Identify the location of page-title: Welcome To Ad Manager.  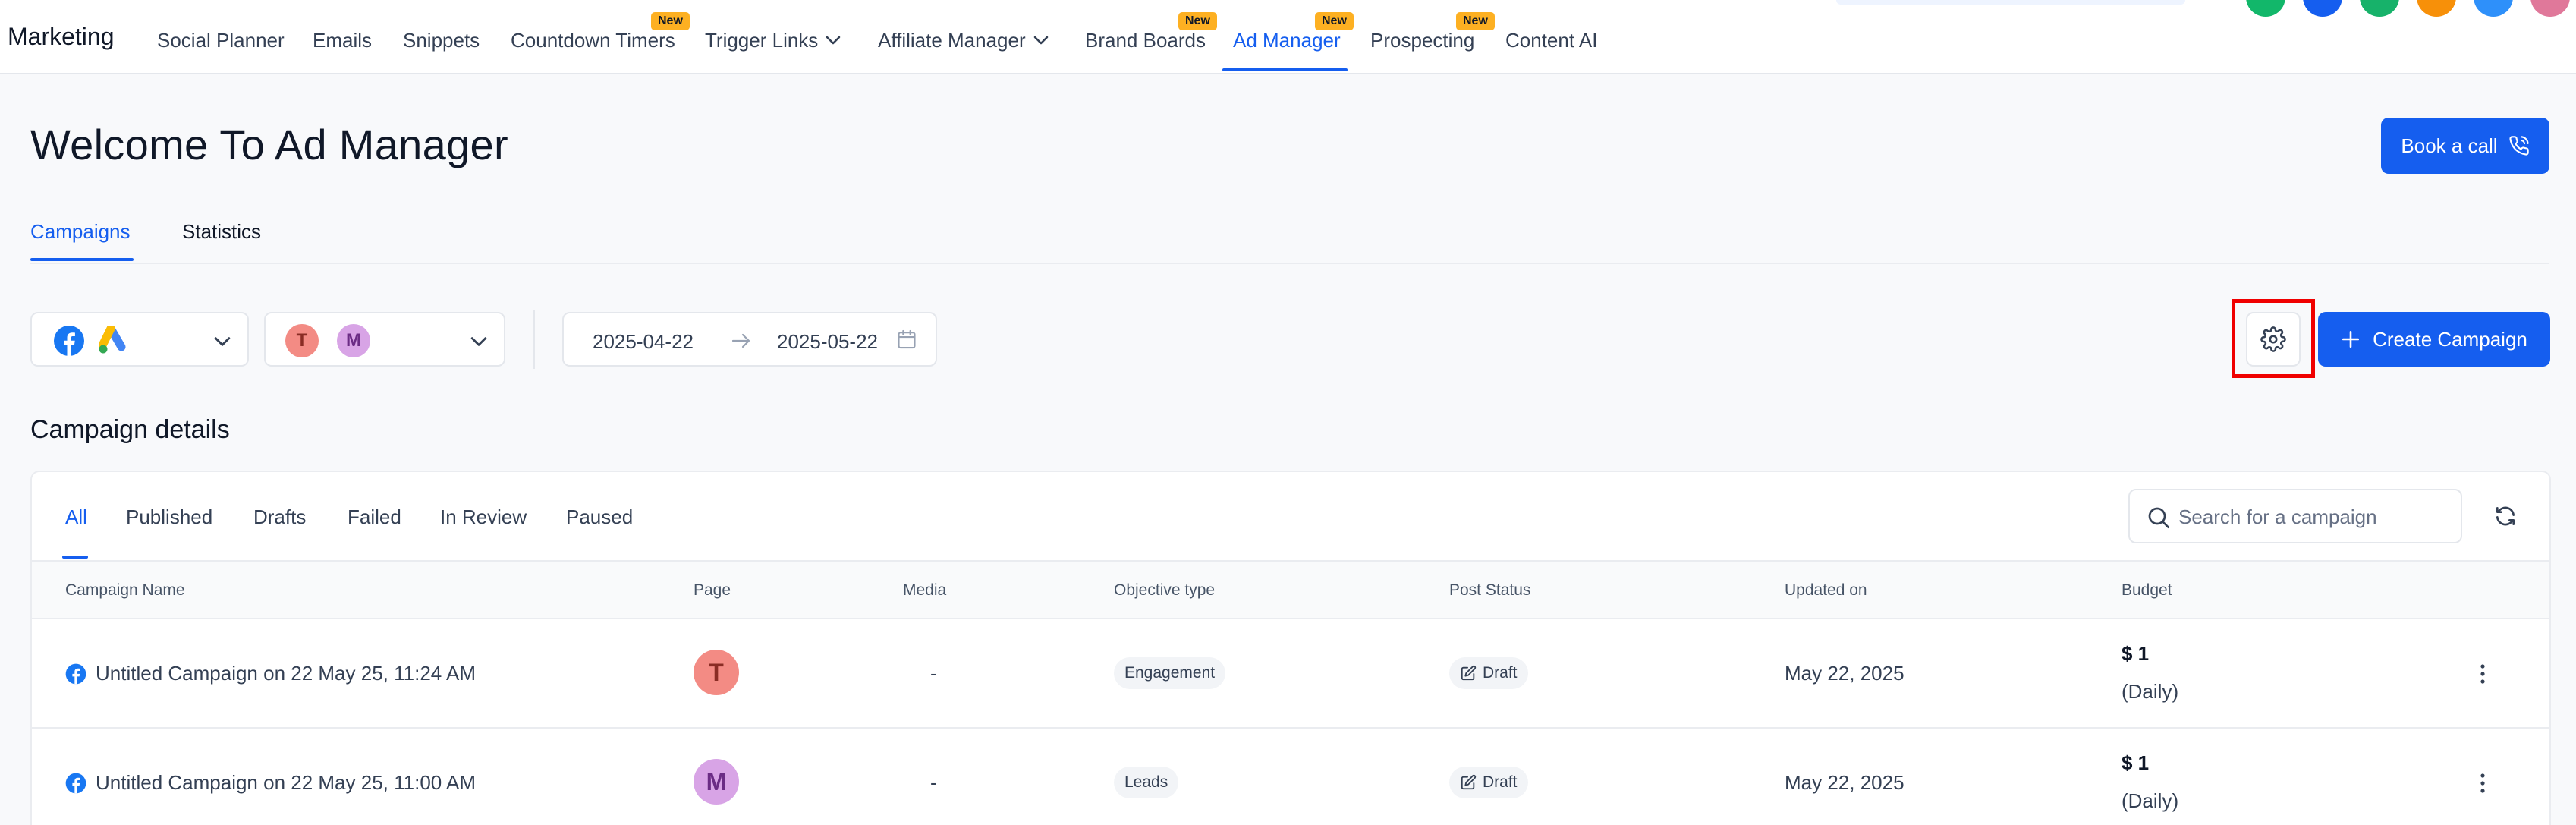
(269, 144).